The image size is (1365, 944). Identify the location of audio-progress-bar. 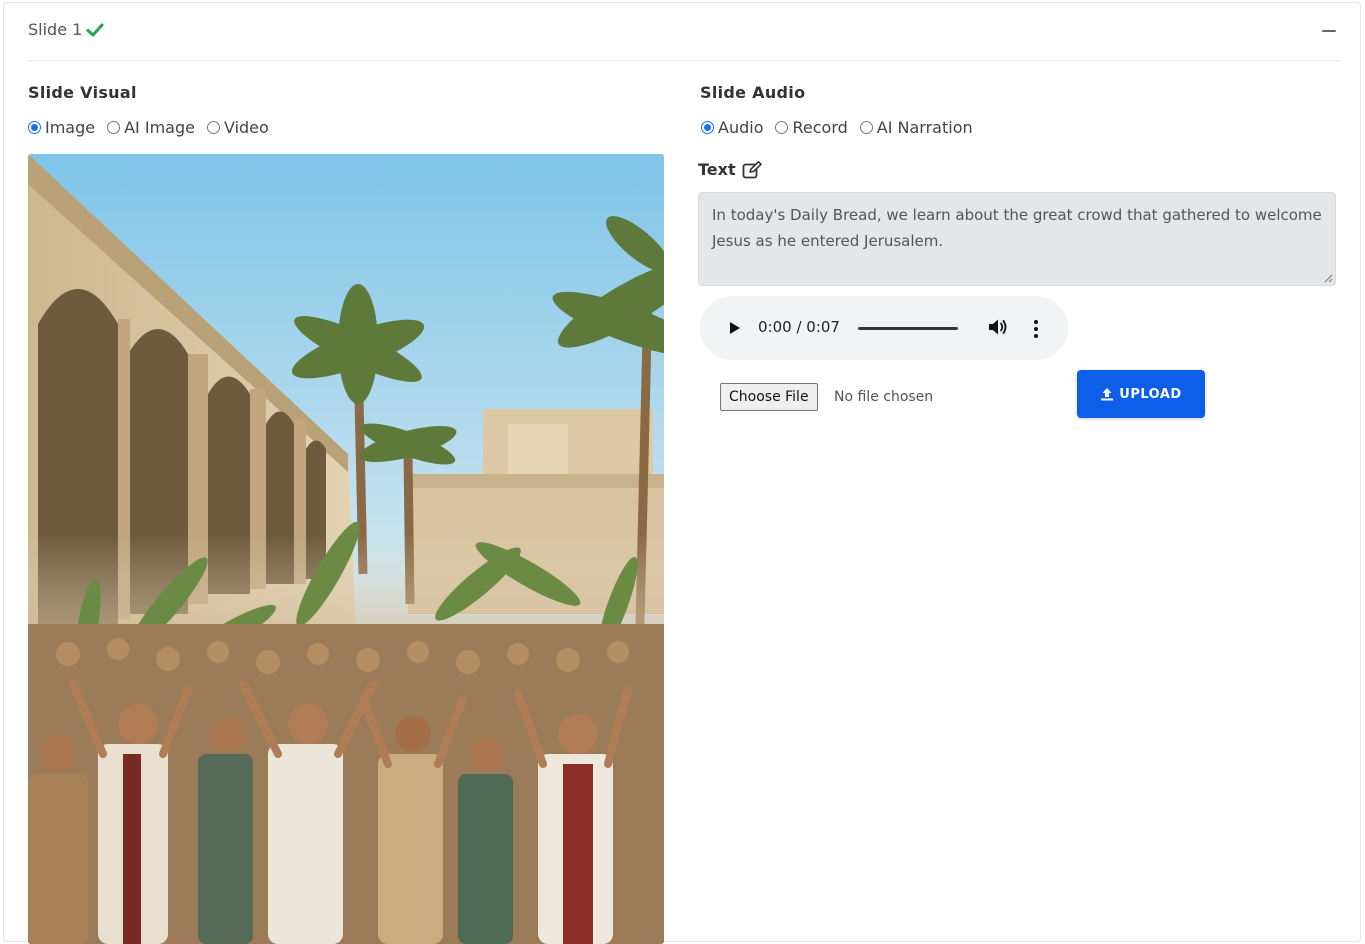
(908, 328).